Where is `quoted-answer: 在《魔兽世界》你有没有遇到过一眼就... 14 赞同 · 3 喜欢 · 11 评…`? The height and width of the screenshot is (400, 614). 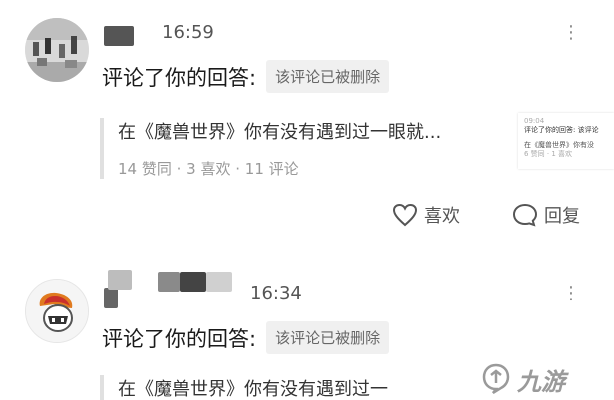 quoted-answer: 在《魔兽世界》你有没有遇到过一眼就... 14 赞同 · 3 喜欢 · 11 评… is located at coordinates (270, 148).